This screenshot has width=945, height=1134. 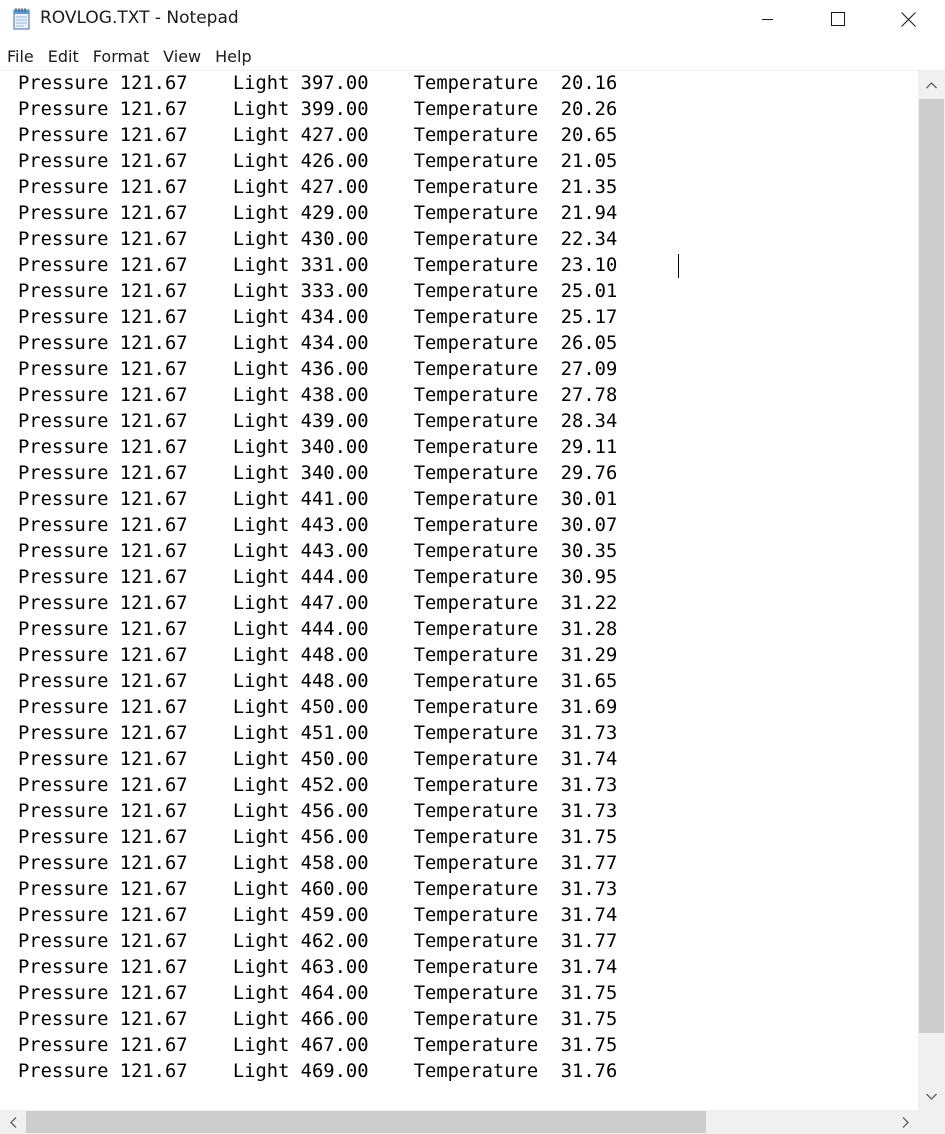 I want to click on maximize-icon, so click(x=838, y=19).